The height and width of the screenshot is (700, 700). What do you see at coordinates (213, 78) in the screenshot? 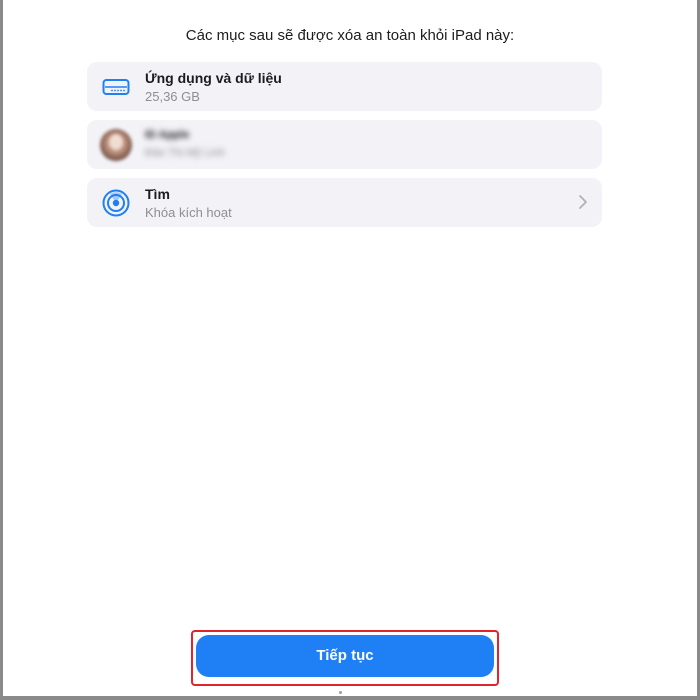
I see `item-title: Ứng dụng và dữ liệu` at bounding box center [213, 78].